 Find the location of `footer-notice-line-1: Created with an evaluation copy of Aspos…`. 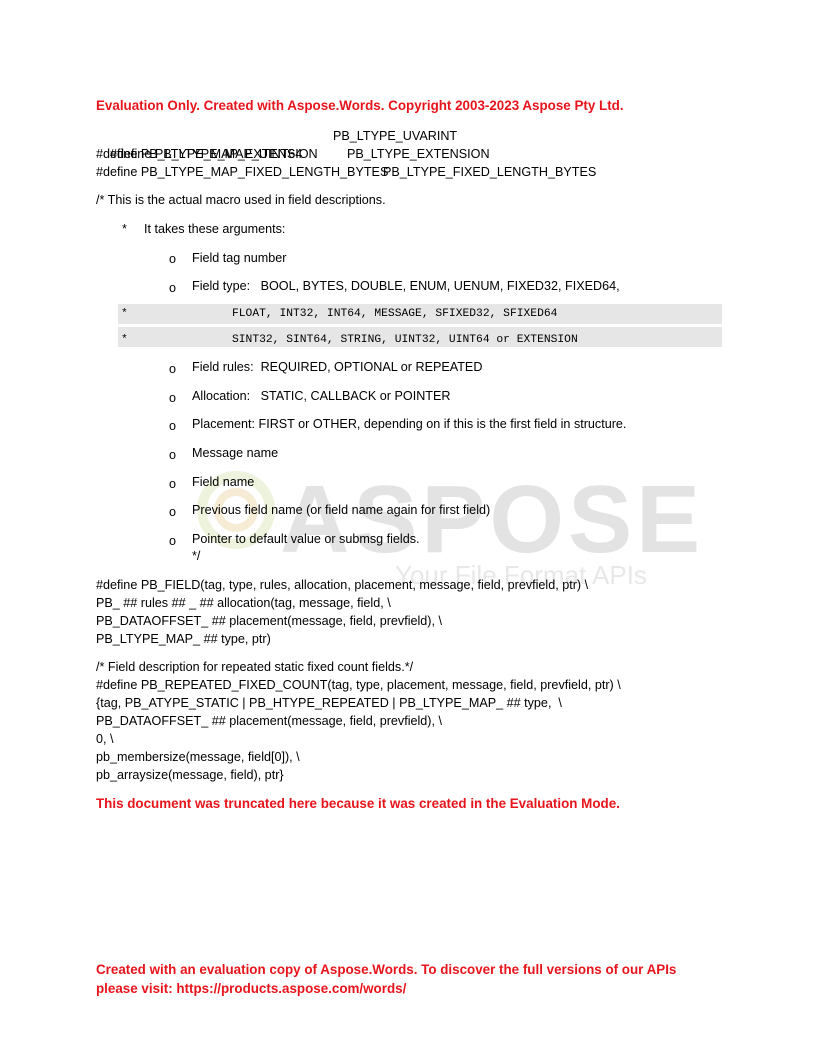

footer-notice-line-1: Created with an evaluation copy of Aspos… is located at coordinates (386, 969).